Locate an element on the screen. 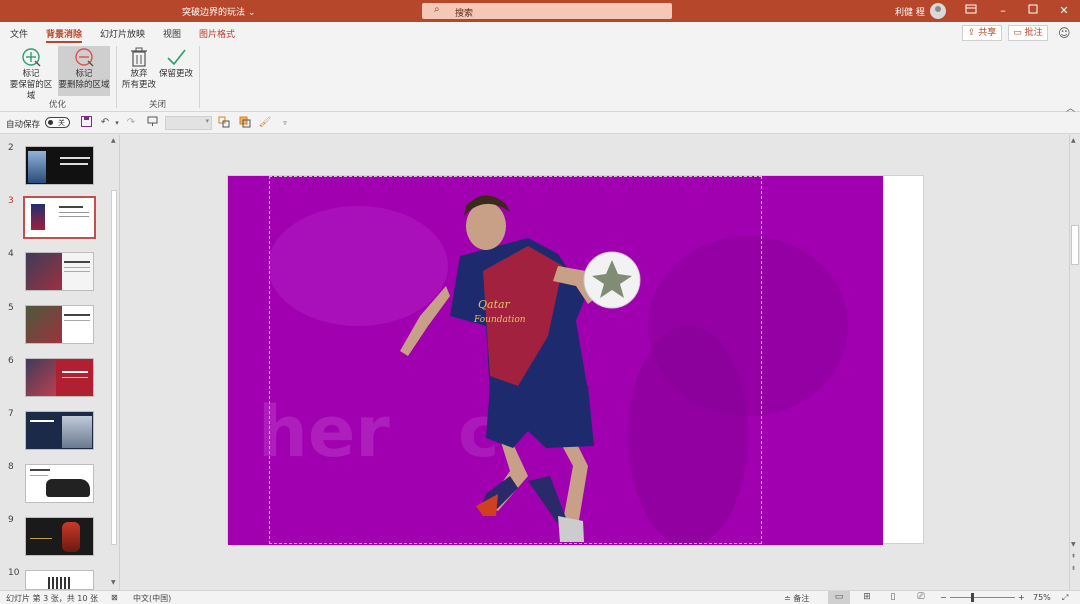 The image size is (1080, 604). zoom-slider is located at coordinates (982, 597).